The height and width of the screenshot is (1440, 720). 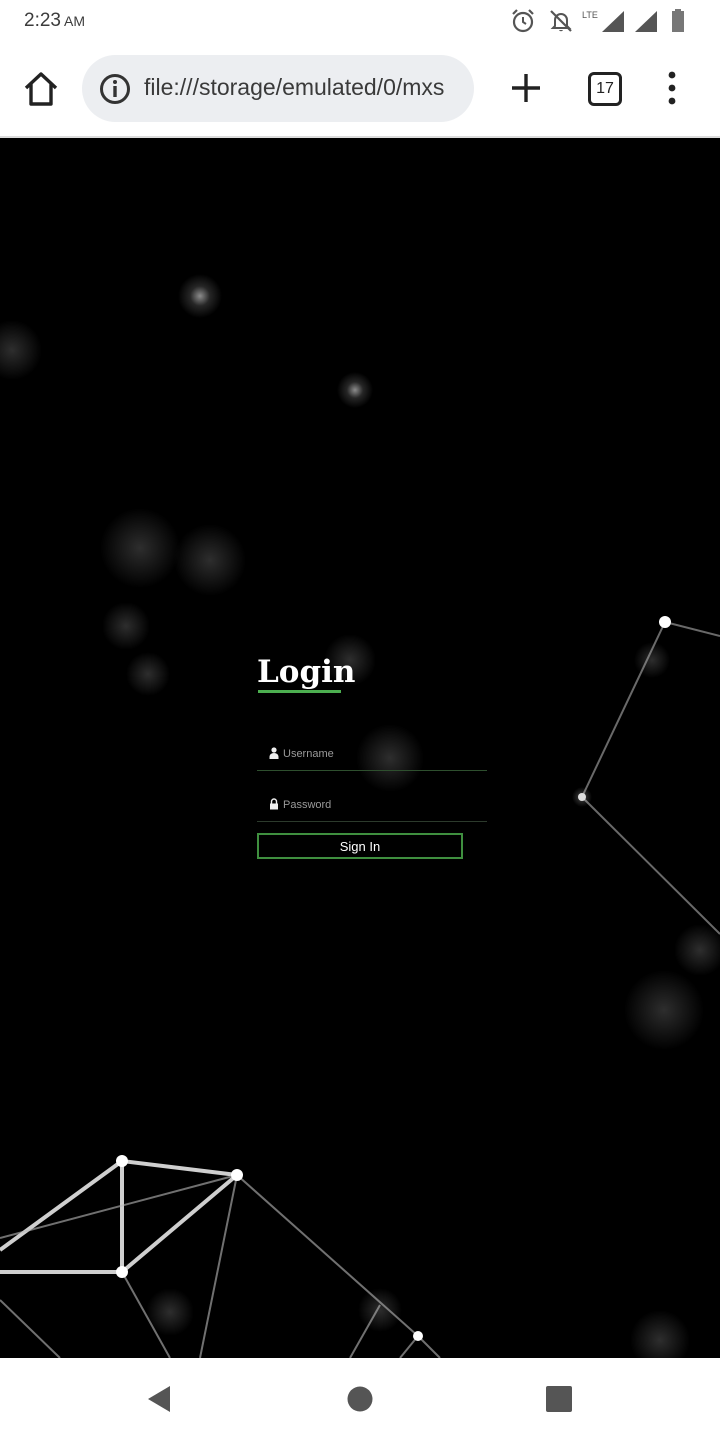 I want to click on home-icon, so click(x=41, y=89).